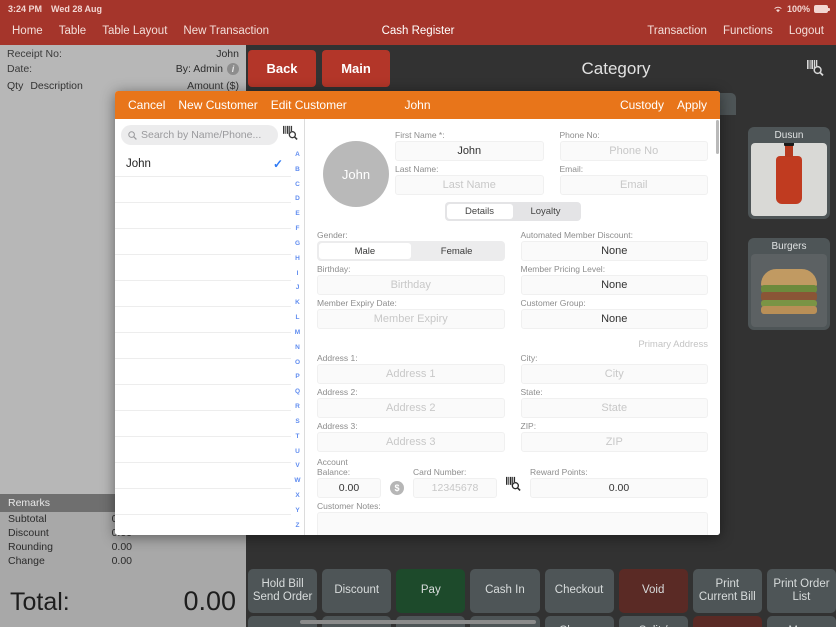  I want to click on alpha-f: F, so click(298, 228).